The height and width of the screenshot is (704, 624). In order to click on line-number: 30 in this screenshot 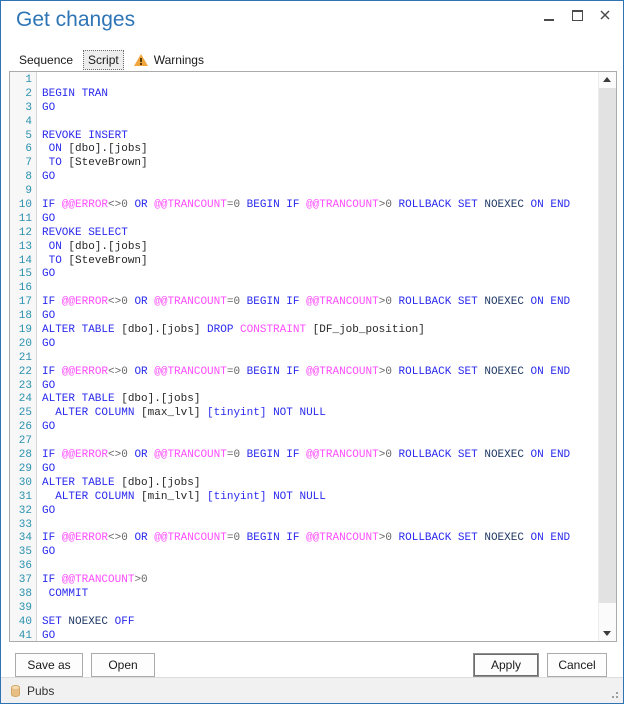, I will do `click(25, 482)`.